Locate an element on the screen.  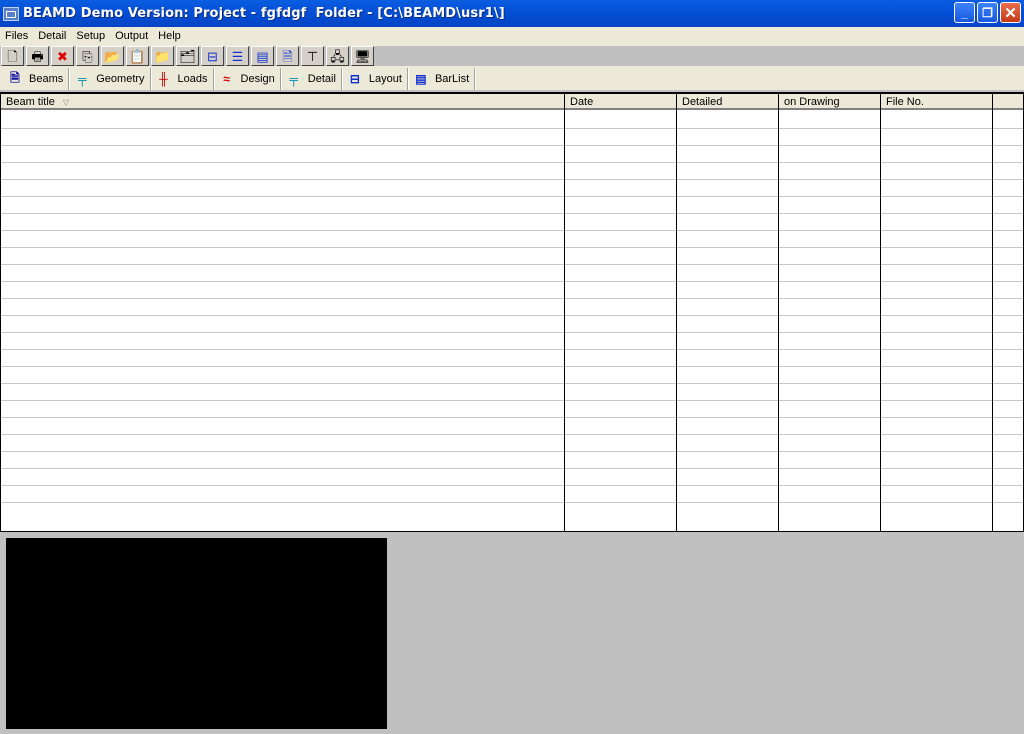
column-header-date: Date is located at coordinates (621, 102).